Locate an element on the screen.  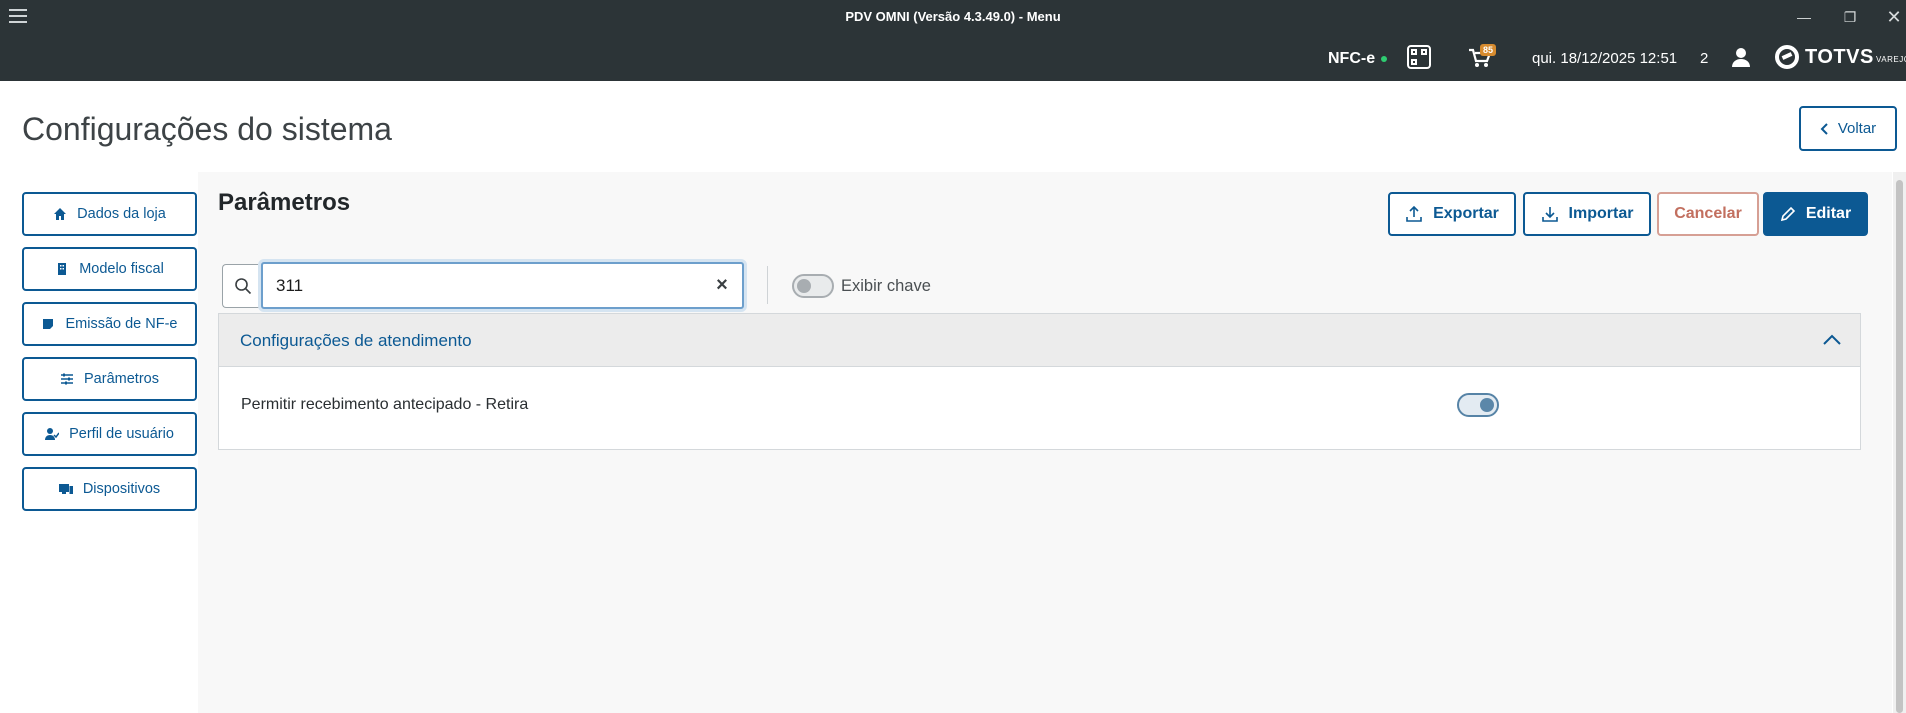
page-title: Configurações do sistema is located at coordinates (207, 129).